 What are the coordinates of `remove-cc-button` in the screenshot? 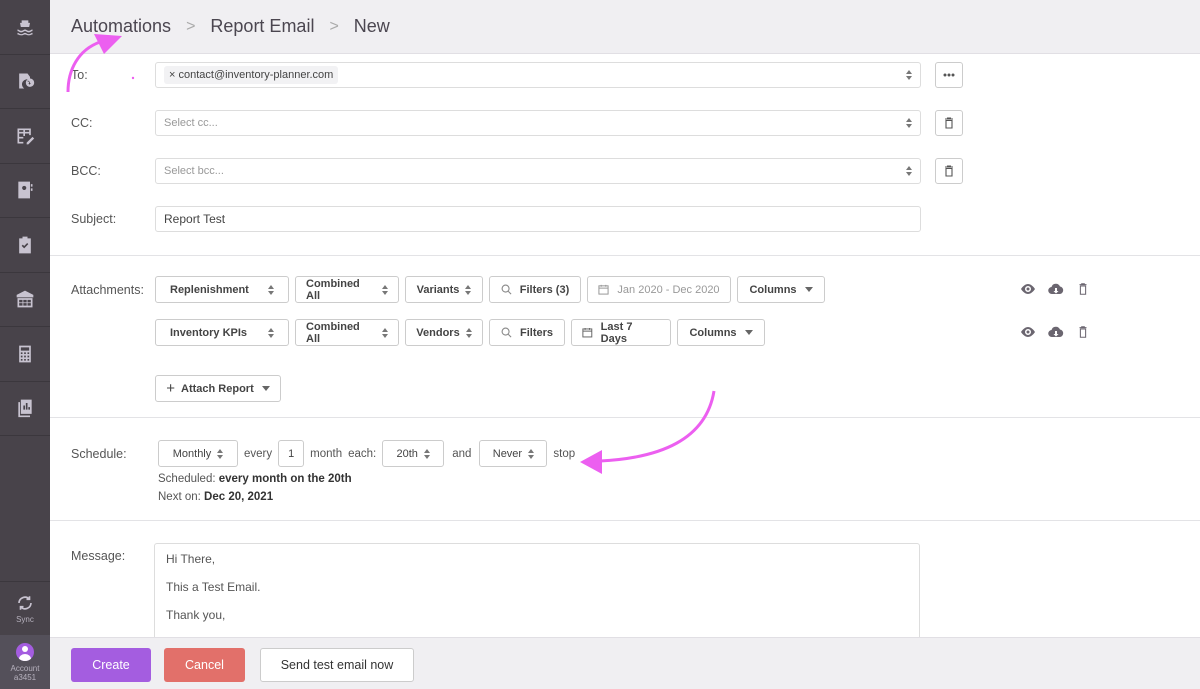 It's located at (949, 123).